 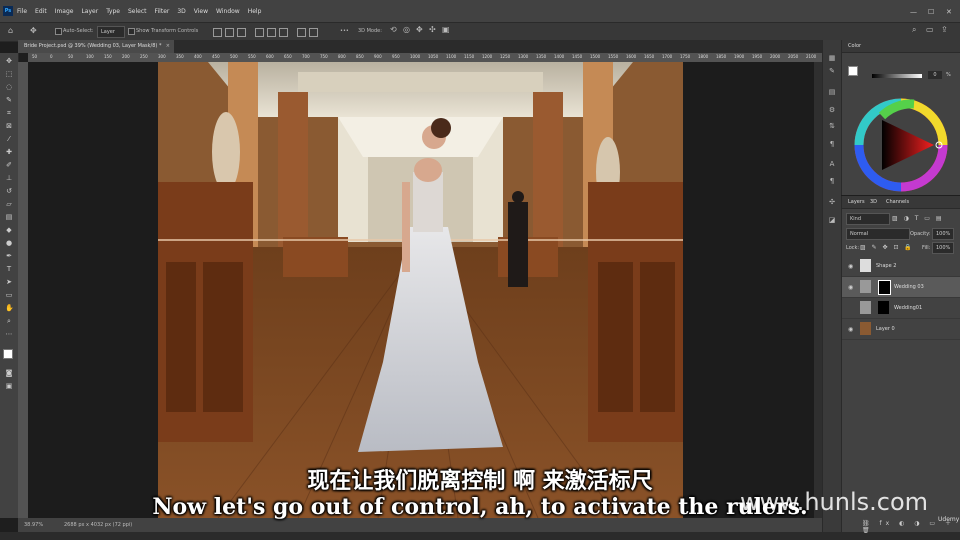 I want to click on crop-tool-icon: ⌗, so click(x=9, y=113).